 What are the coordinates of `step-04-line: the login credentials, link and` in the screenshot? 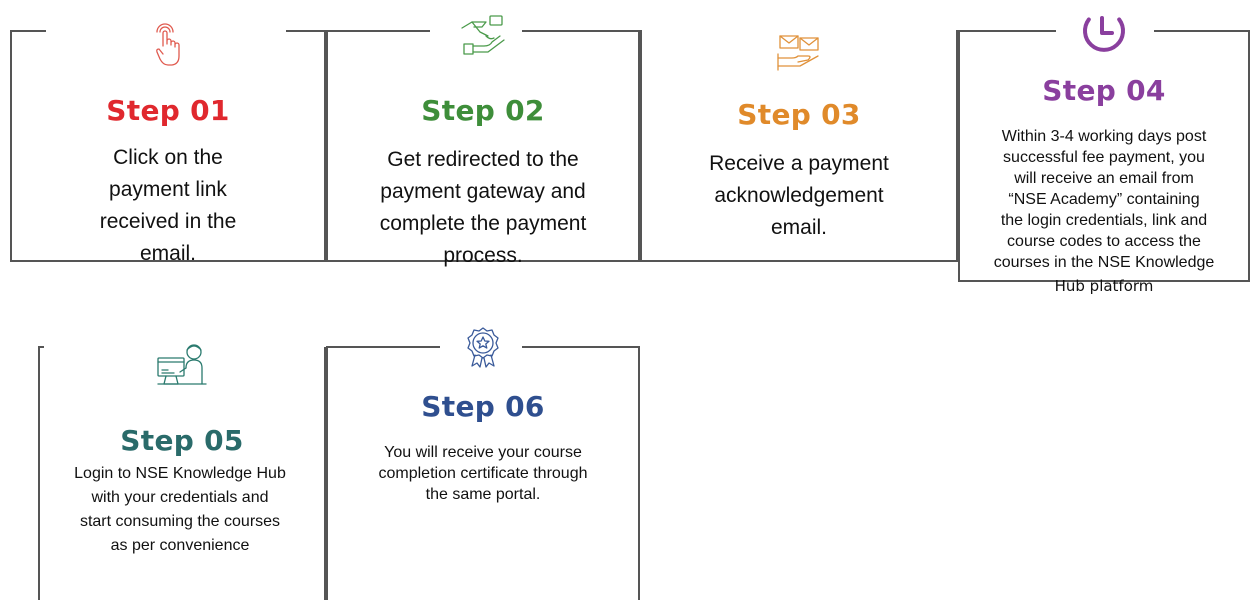 It's located at (1104, 220).